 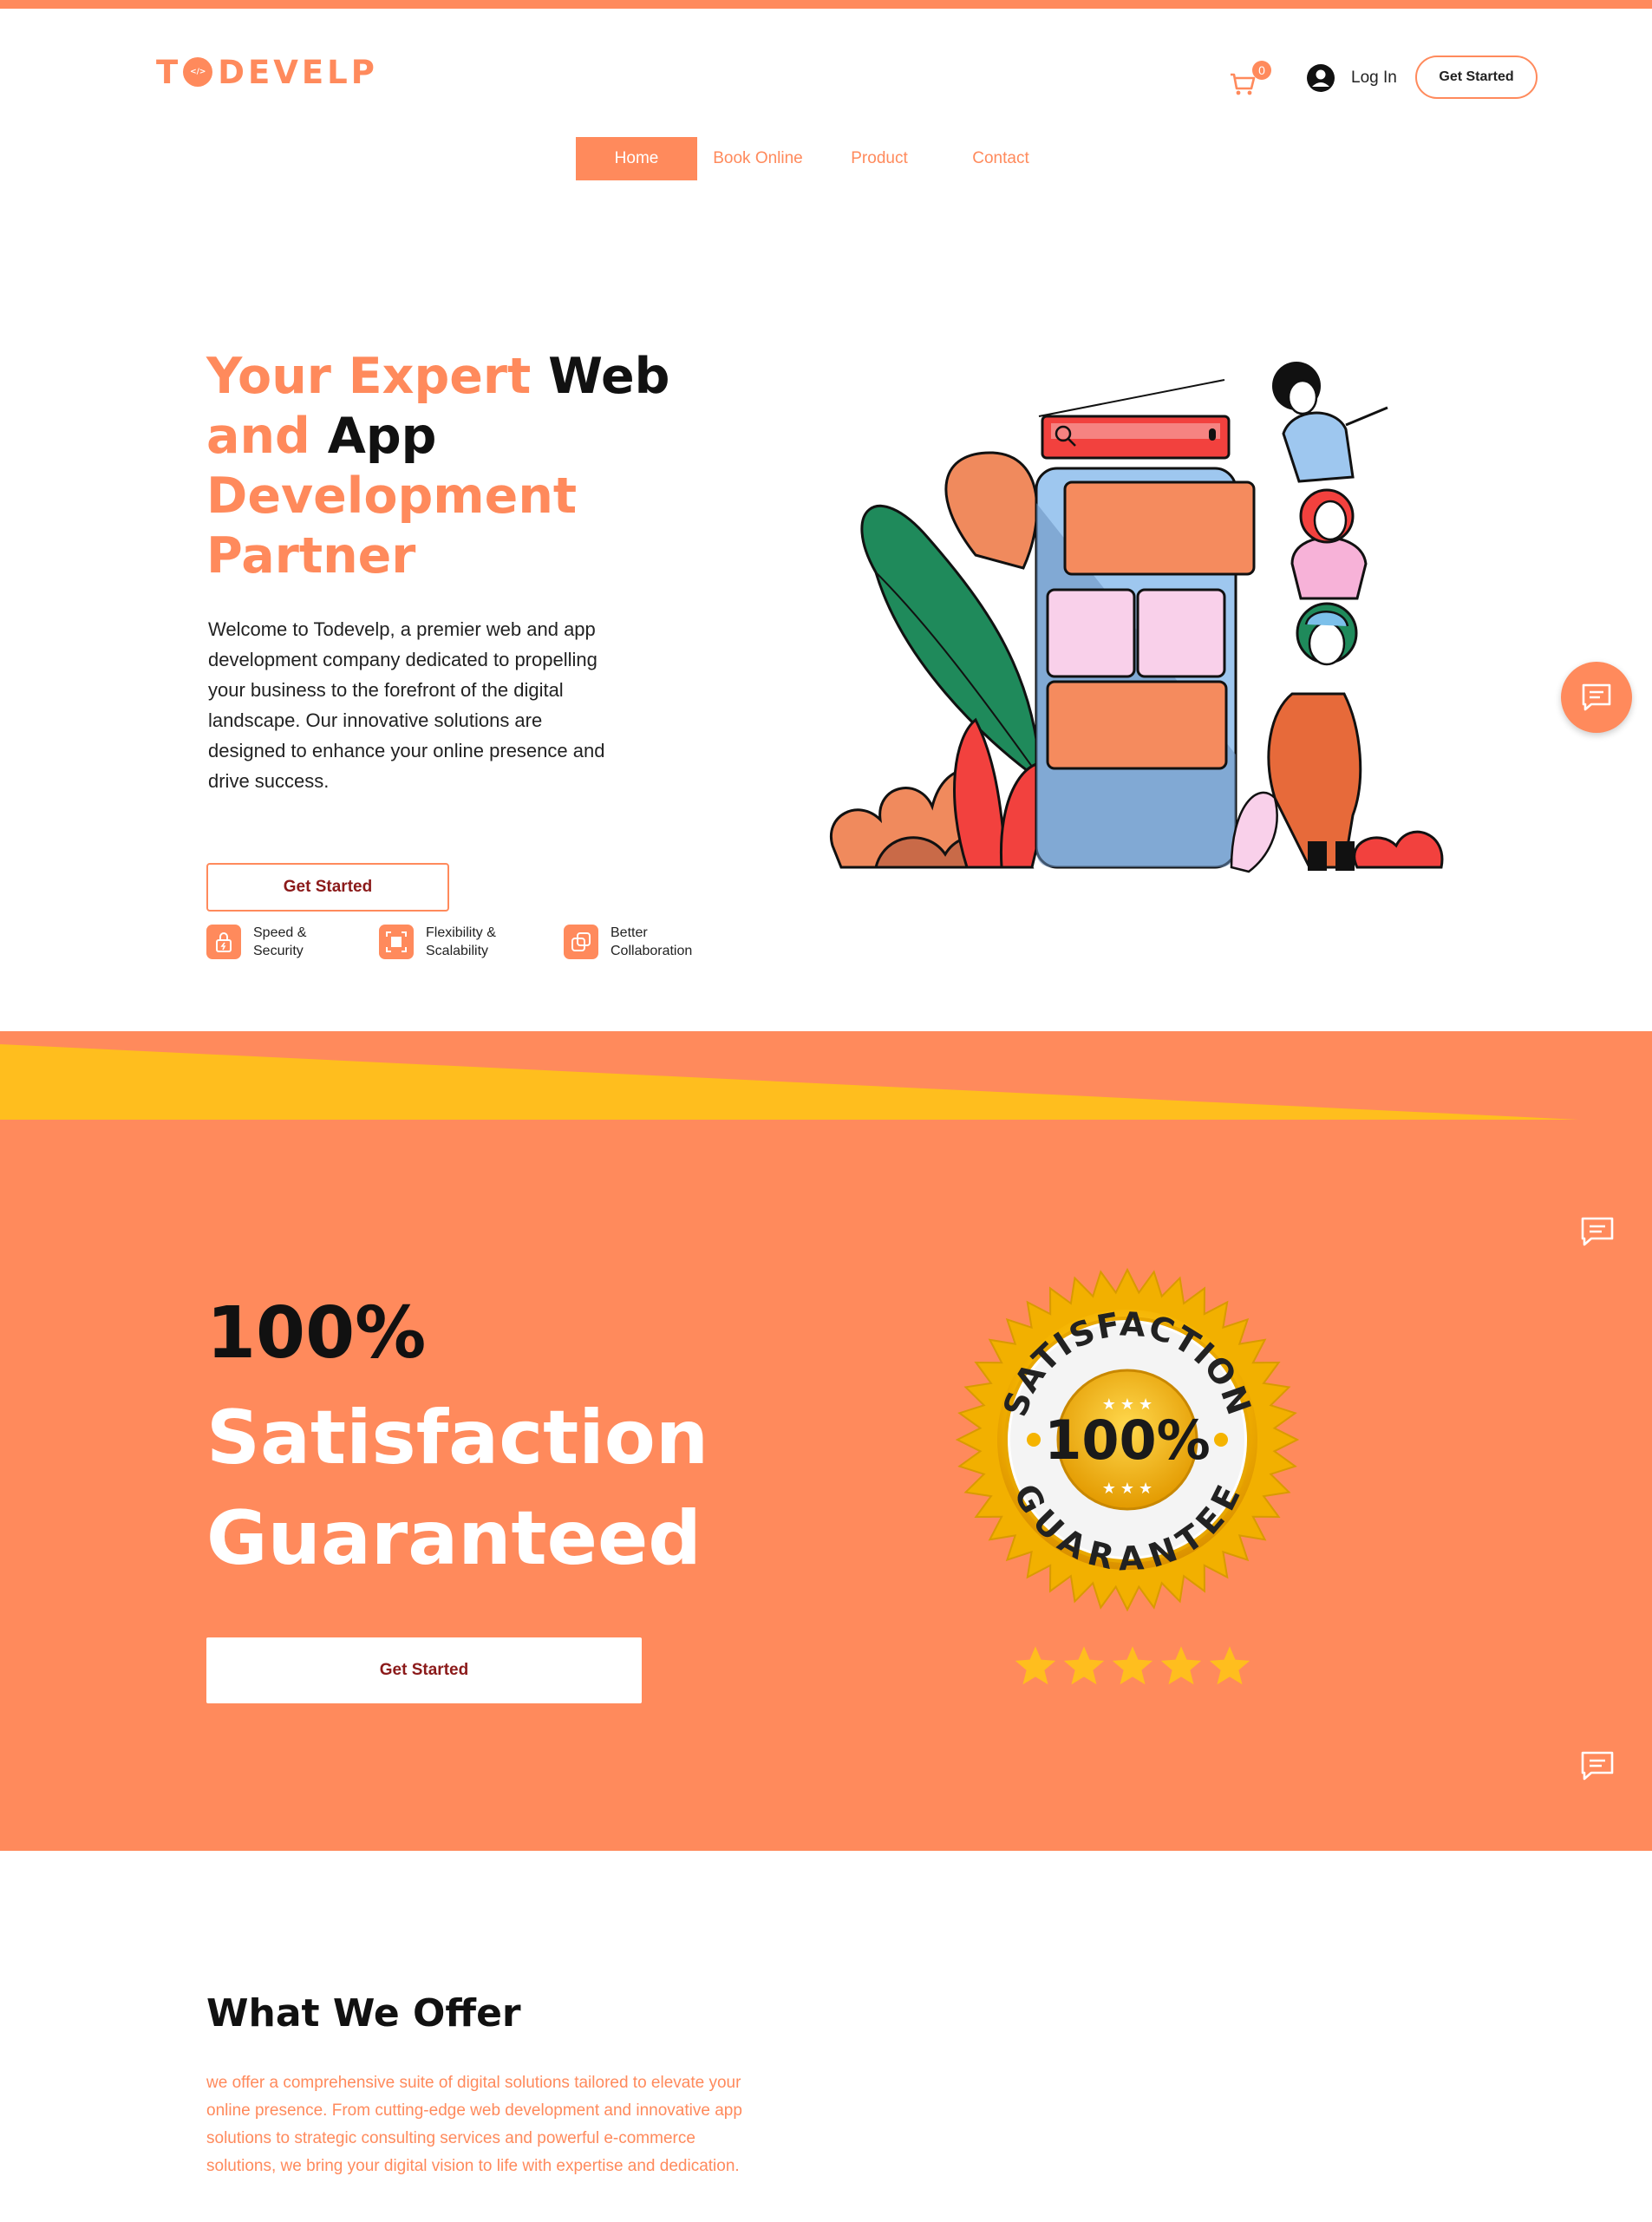 What do you see at coordinates (652, 941) in the screenshot?
I see `feature-label: Better Collaboration` at bounding box center [652, 941].